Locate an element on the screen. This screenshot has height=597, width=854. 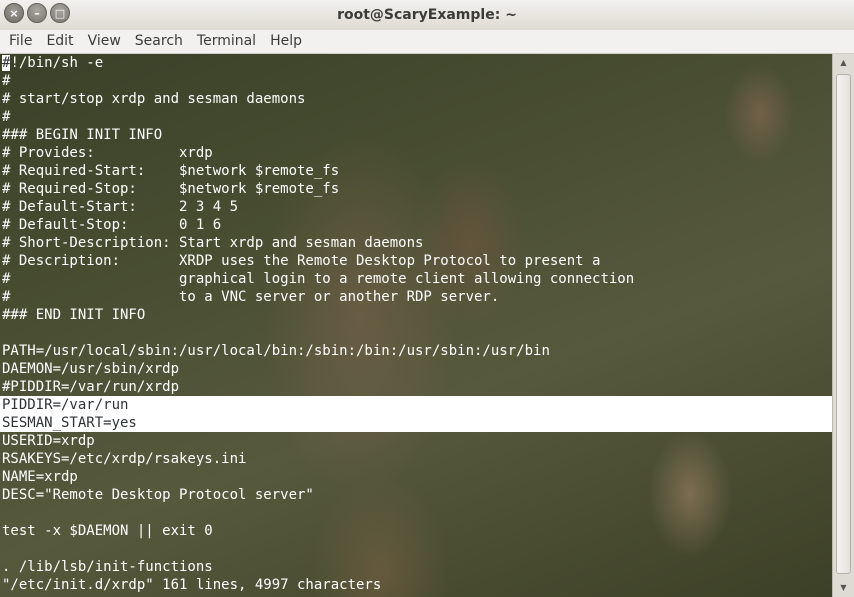
menu-bar: File Edit View Search Terminal Help is located at coordinates (427, 42).